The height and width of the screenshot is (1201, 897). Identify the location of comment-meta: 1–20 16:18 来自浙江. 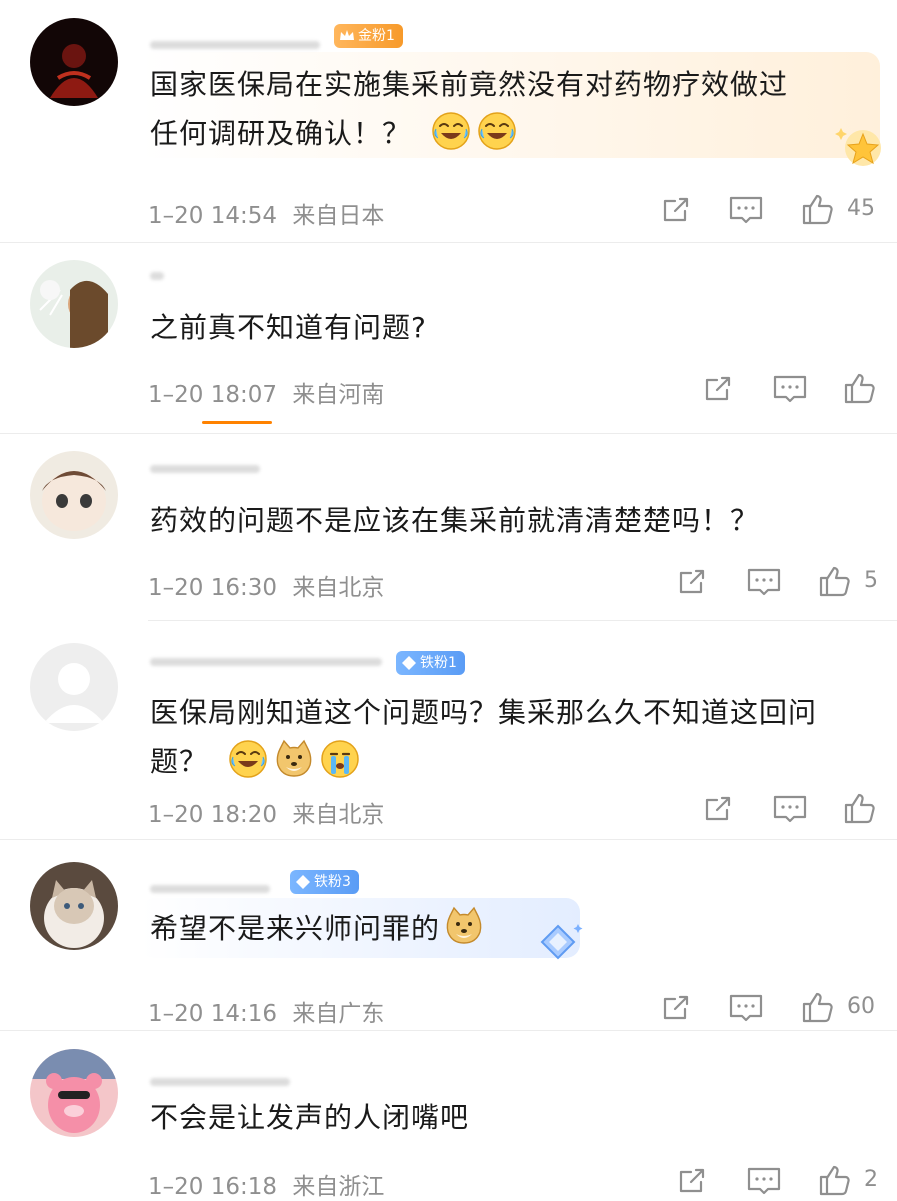
(266, 1184).